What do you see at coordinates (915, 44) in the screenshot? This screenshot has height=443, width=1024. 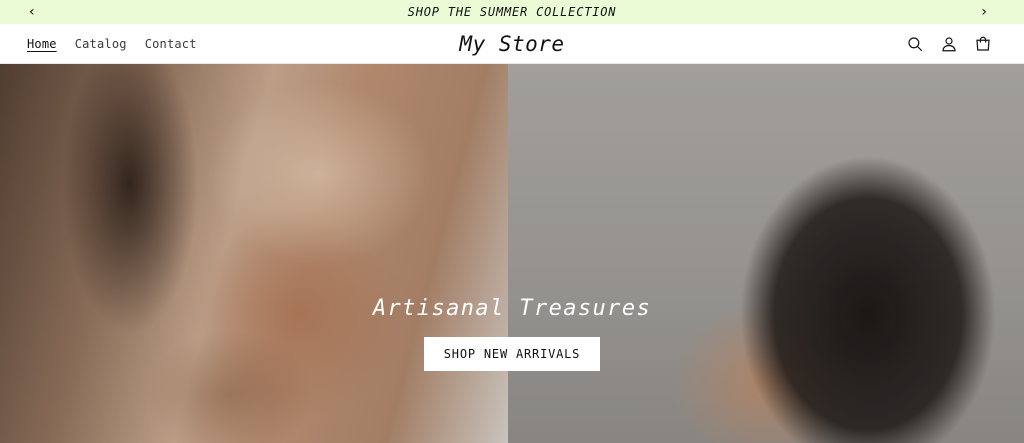 I see `search-icon` at bounding box center [915, 44].